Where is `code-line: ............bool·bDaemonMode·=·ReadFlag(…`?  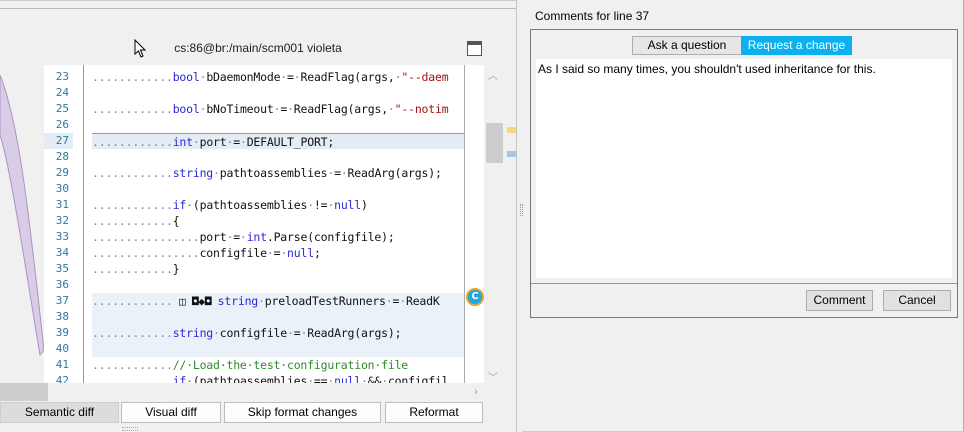
code-line: ............bool·bDaemonMode·=·ReadFlag(… is located at coordinates (278, 77).